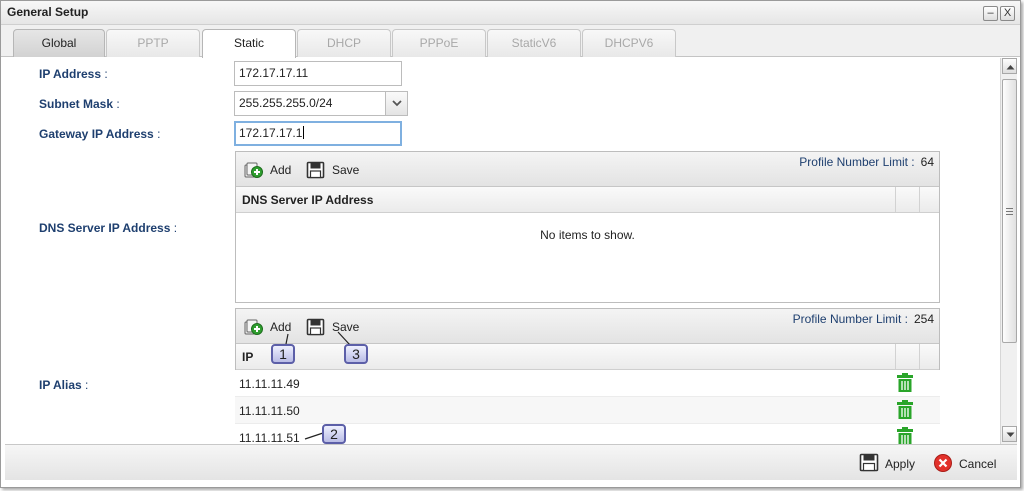  What do you see at coordinates (286, 103) in the screenshot?
I see `subnet-mask-value: 255.255.255.0/24` at bounding box center [286, 103].